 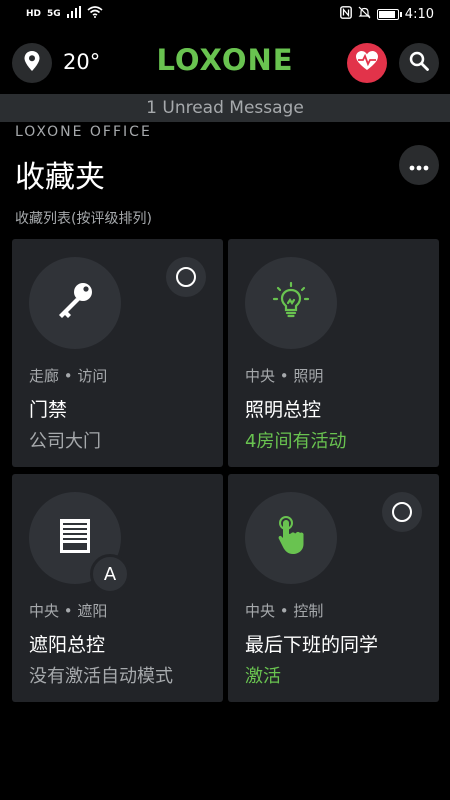 What do you see at coordinates (68, 376) in the screenshot?
I see `card-meta: 走廊 • 访问` at bounding box center [68, 376].